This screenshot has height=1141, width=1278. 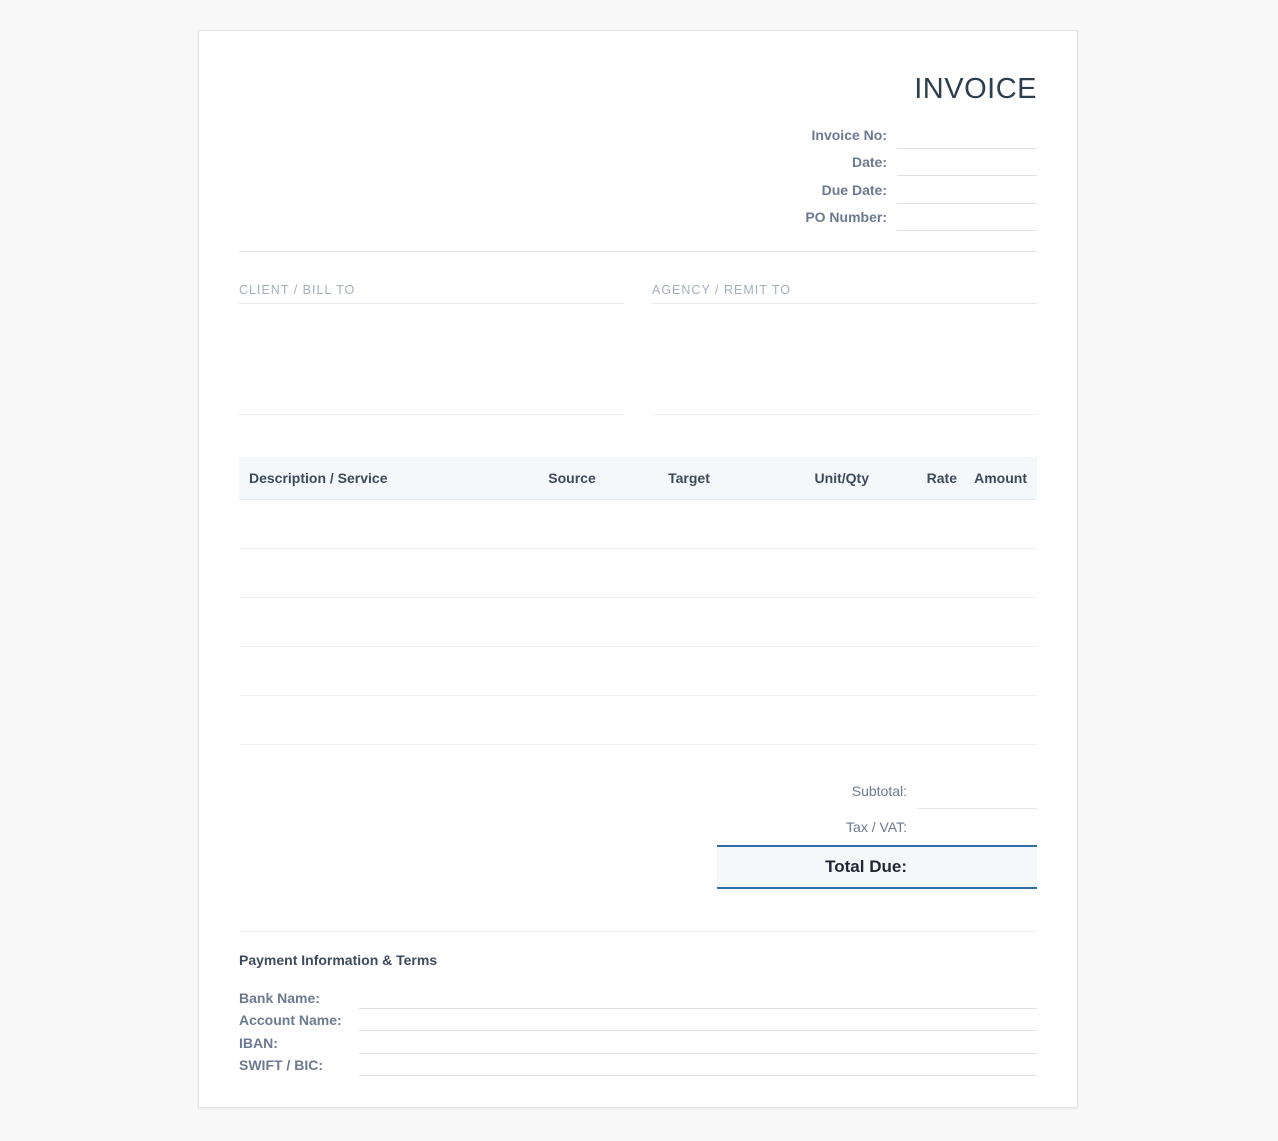 I want to click on tax-field, so click(x=977, y=827).